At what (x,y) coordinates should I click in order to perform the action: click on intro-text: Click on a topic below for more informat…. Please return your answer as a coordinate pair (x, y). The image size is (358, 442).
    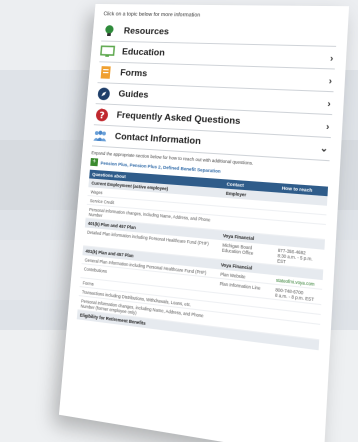
    Looking at the image, I should click on (220, 16).